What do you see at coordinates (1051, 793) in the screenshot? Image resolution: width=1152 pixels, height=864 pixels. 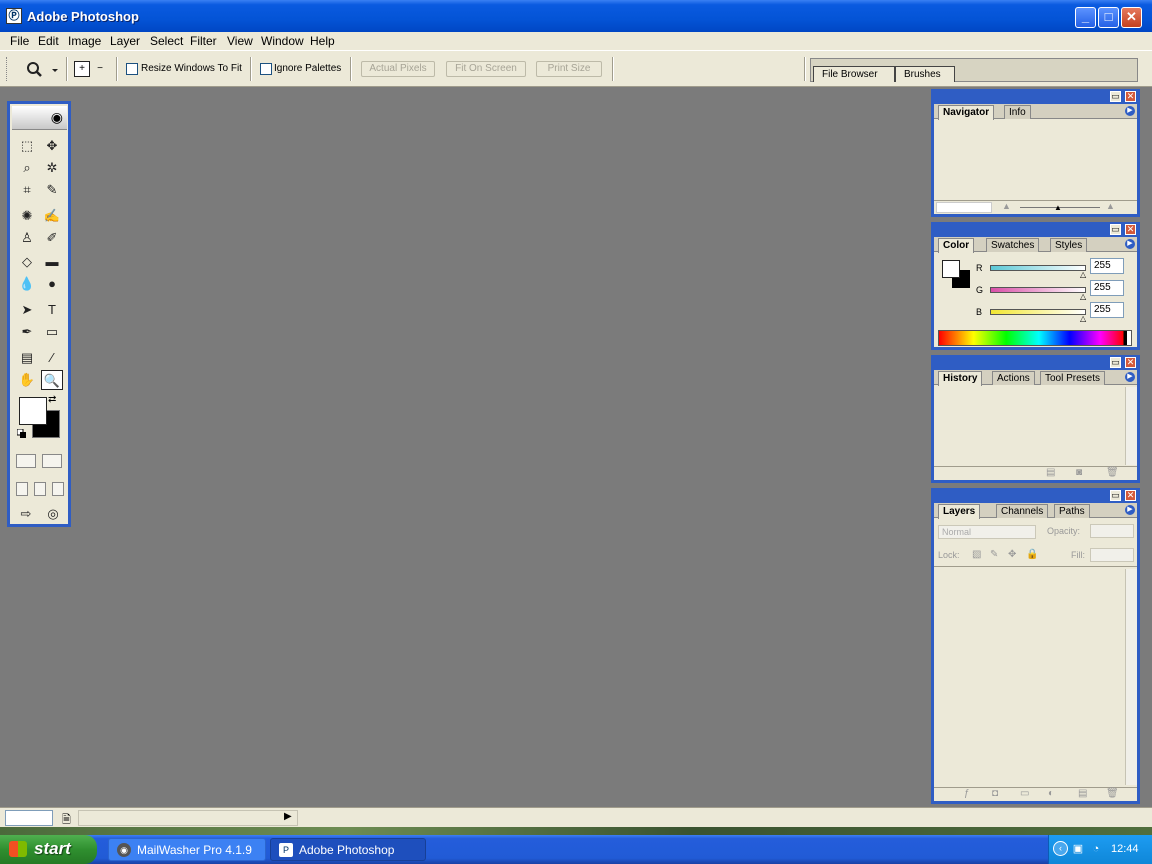 I see `adjustment-layer-icon: ◐` at bounding box center [1051, 793].